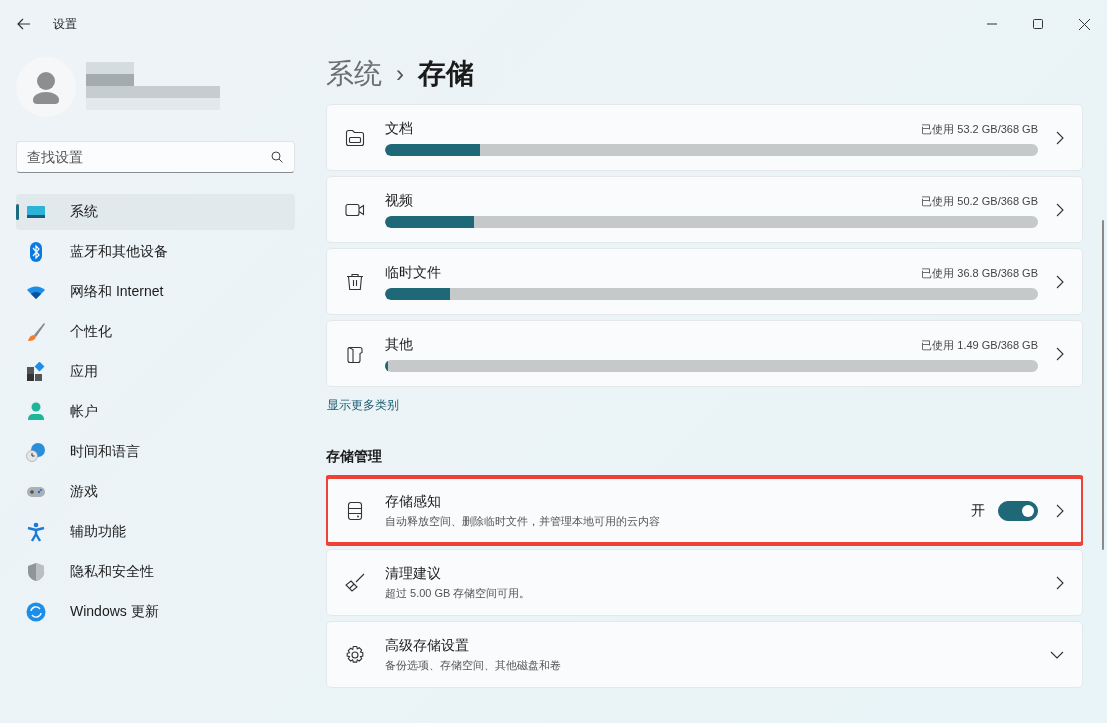 The height and width of the screenshot is (723, 1107). I want to click on storage-category-card: 文档 已使用 53.2 GB/368 GB, so click(704, 137).